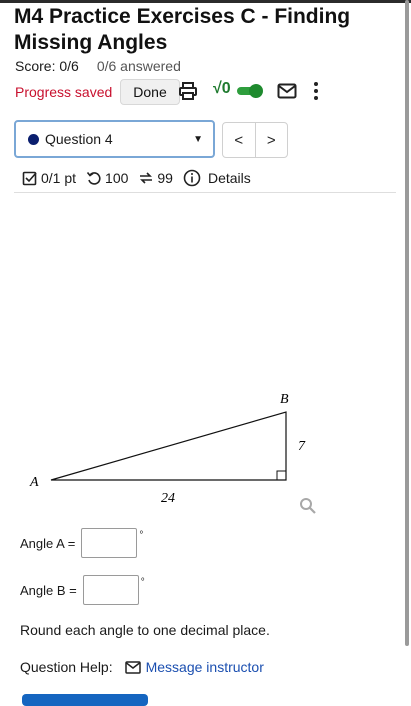 This screenshot has height=706, width=411. Describe the element at coordinates (34, 482) in the screenshot. I see `vertex-a-label: A` at that location.